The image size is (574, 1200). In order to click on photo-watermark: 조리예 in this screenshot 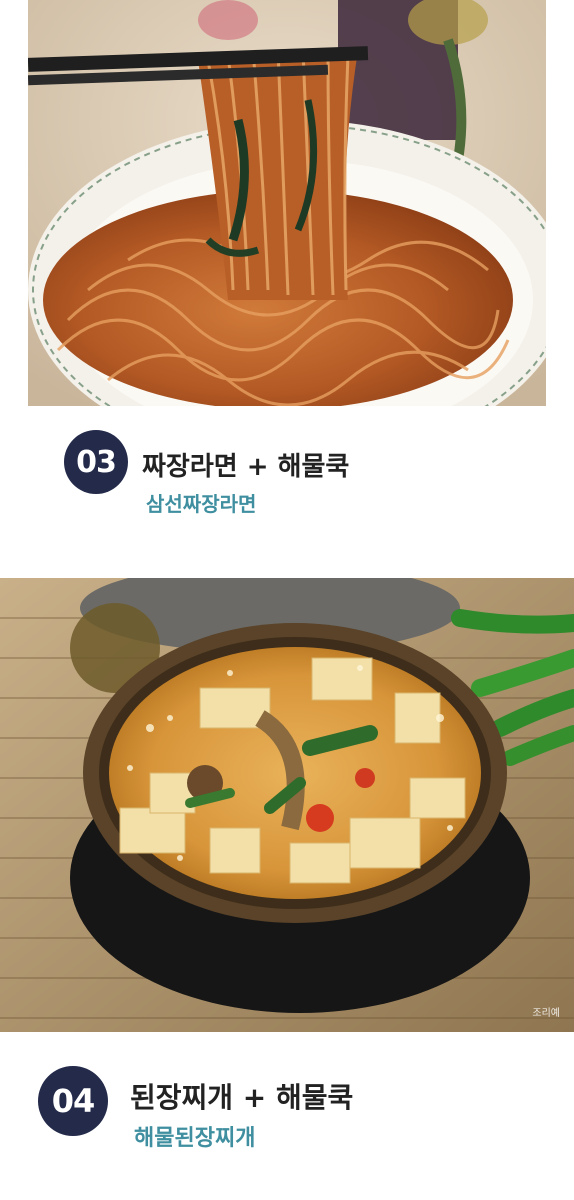, I will do `click(546, 1013)`.